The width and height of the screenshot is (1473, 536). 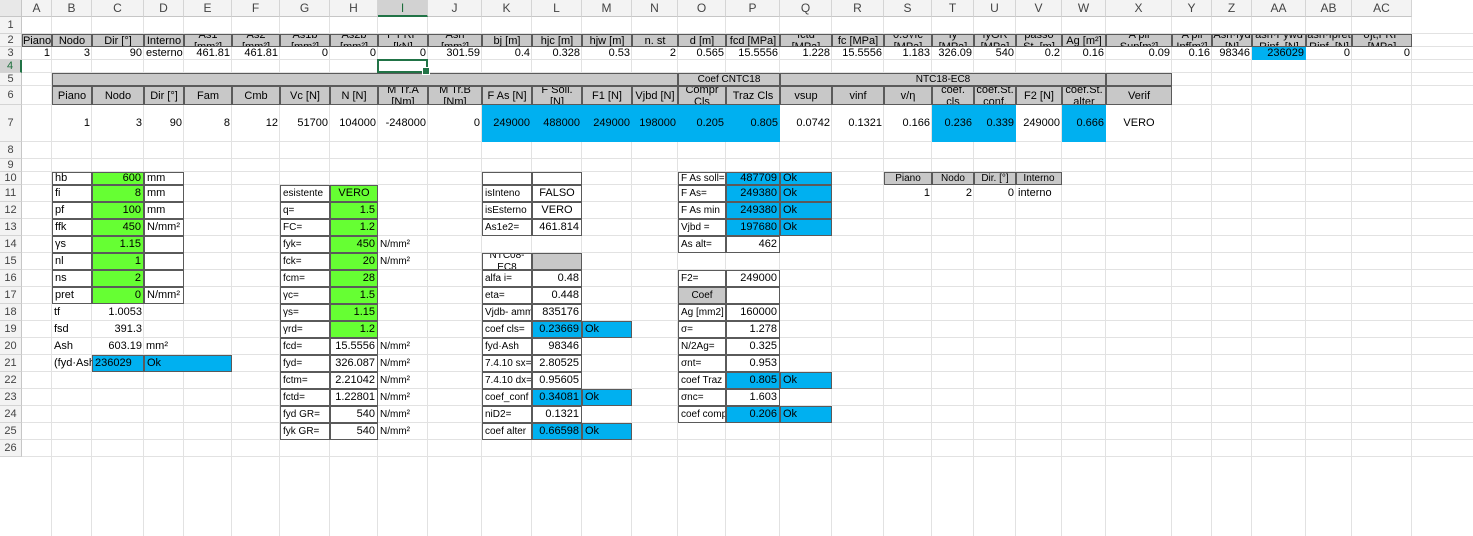 I want to click on geom-label: γs, so click(x=72, y=244).